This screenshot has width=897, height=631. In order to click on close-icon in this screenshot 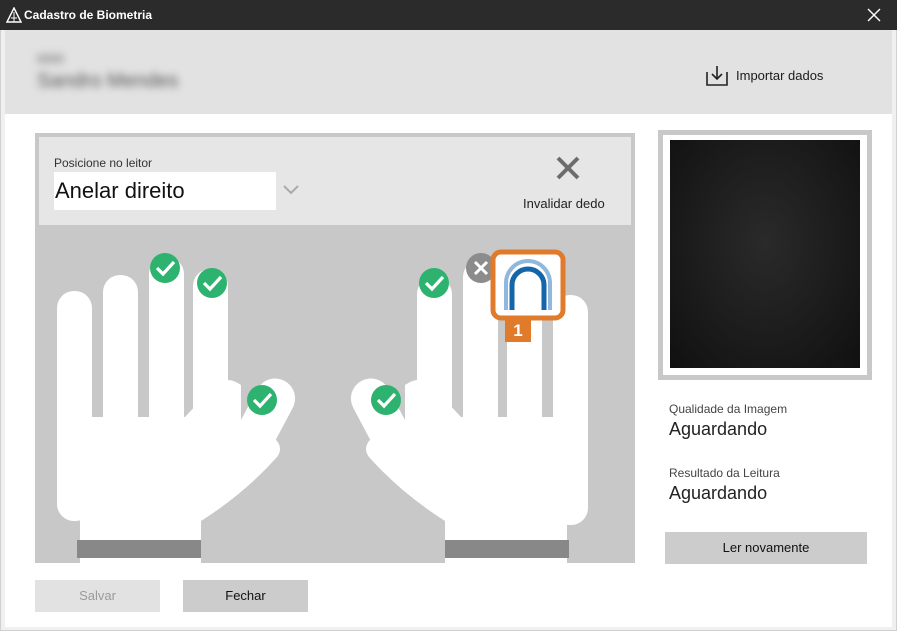, I will do `click(874, 15)`.